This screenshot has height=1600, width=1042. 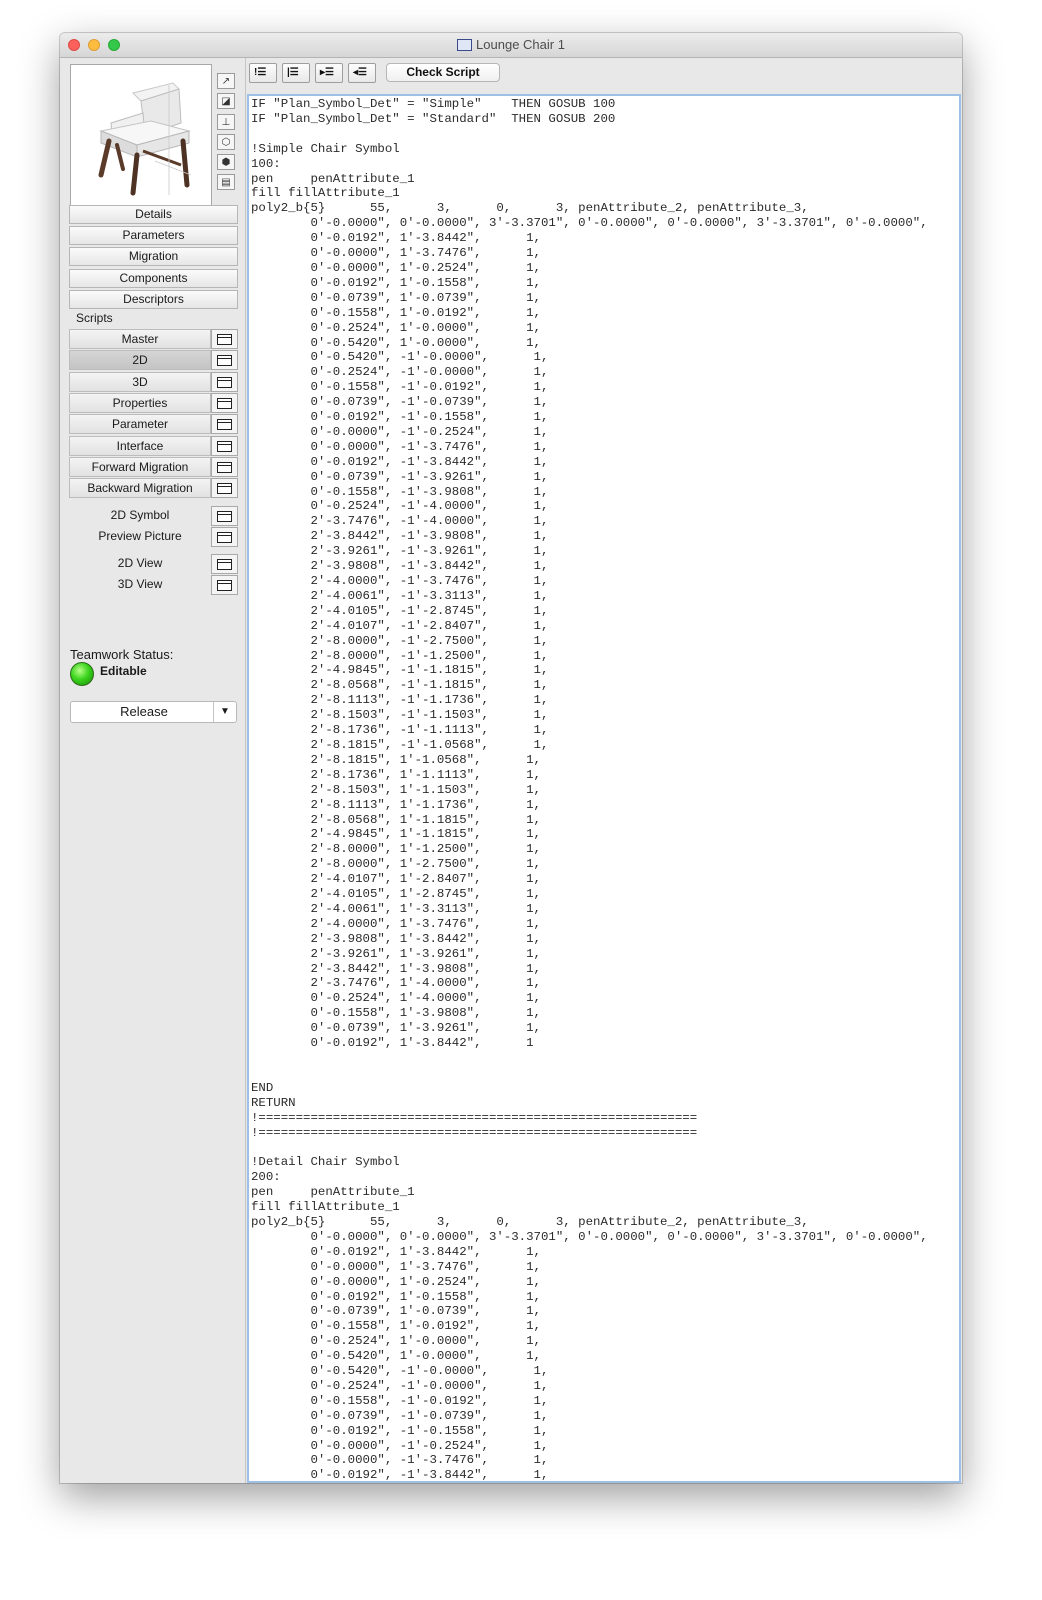 What do you see at coordinates (140, 585) in the screenshot?
I see `item-3d-view: 3D View` at bounding box center [140, 585].